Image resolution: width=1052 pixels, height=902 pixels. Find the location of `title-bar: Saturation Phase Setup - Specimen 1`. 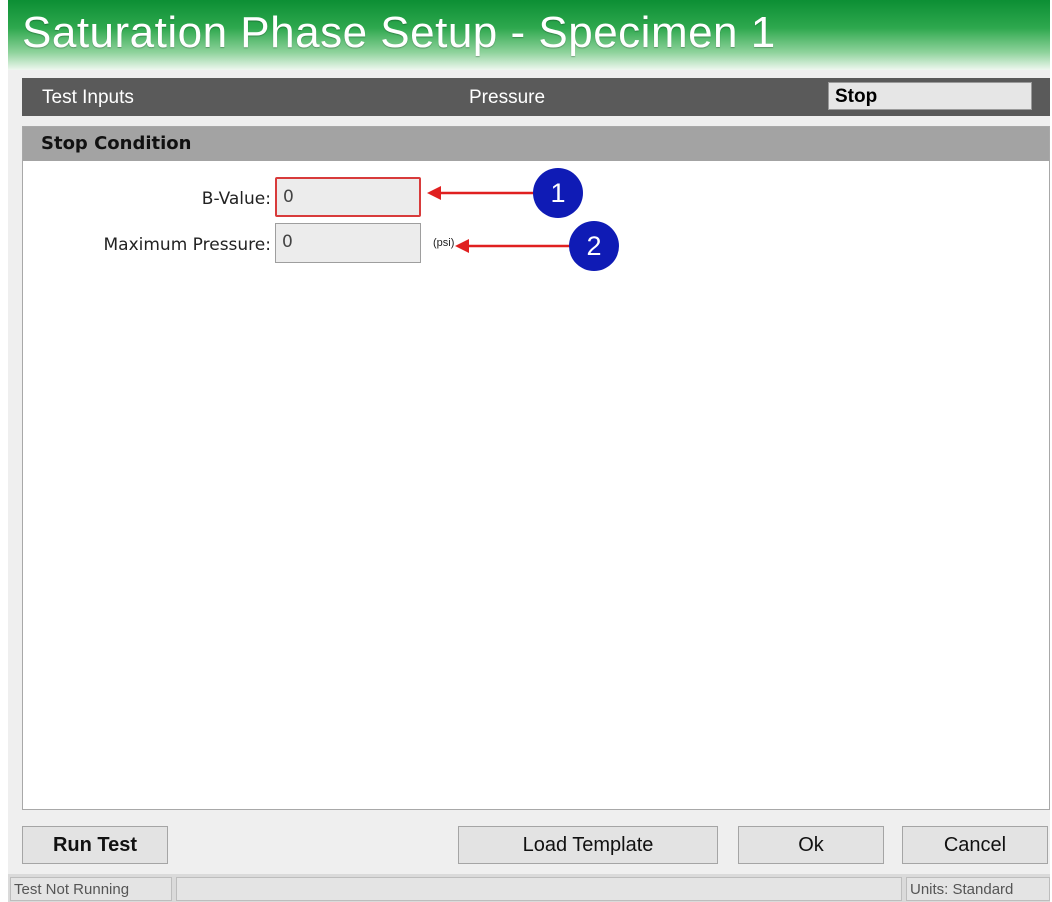

title-bar: Saturation Phase Setup - Specimen 1 is located at coordinates (529, 35).